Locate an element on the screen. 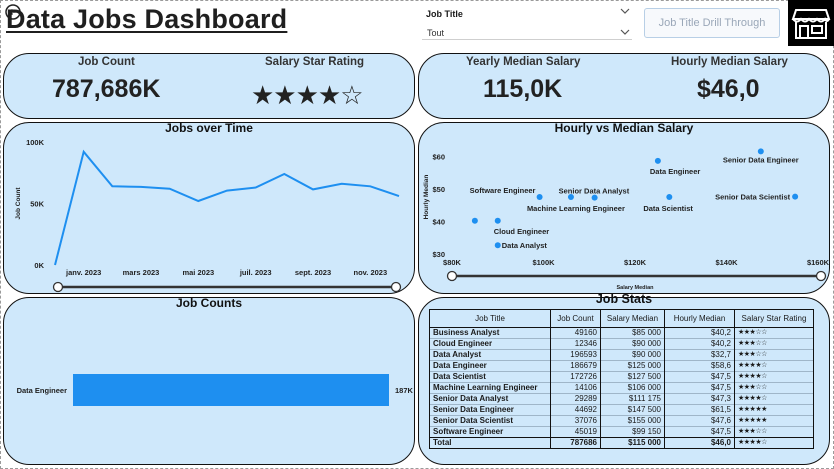 The image size is (834, 469). job-counts-chart: Data Engineer 187K is located at coordinates (215, 390).